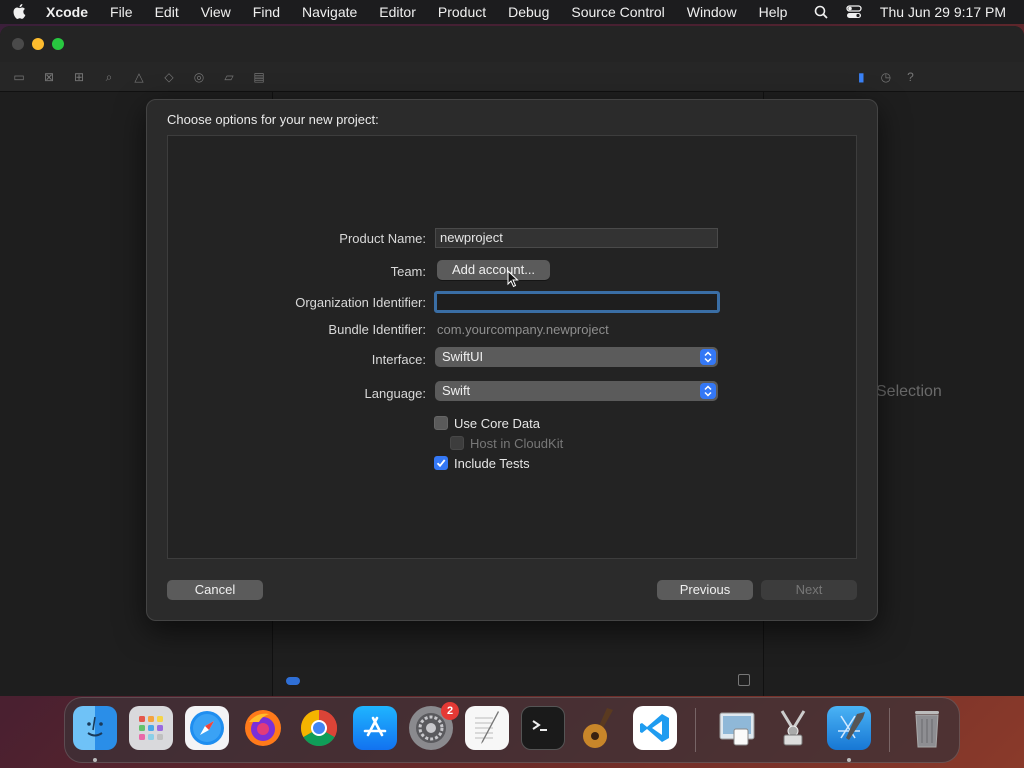  Describe the element at coordinates (20, 12) in the screenshot. I see `apple-menu-icon` at that location.